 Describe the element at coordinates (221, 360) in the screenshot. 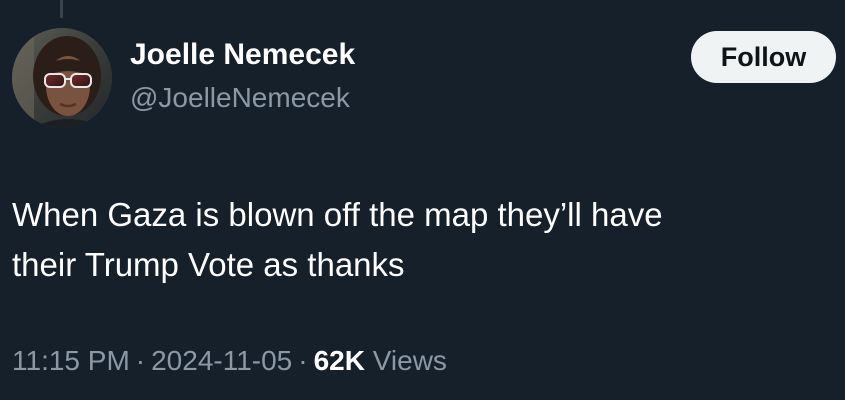

I see `tweet-date: 2024-11-05` at that location.